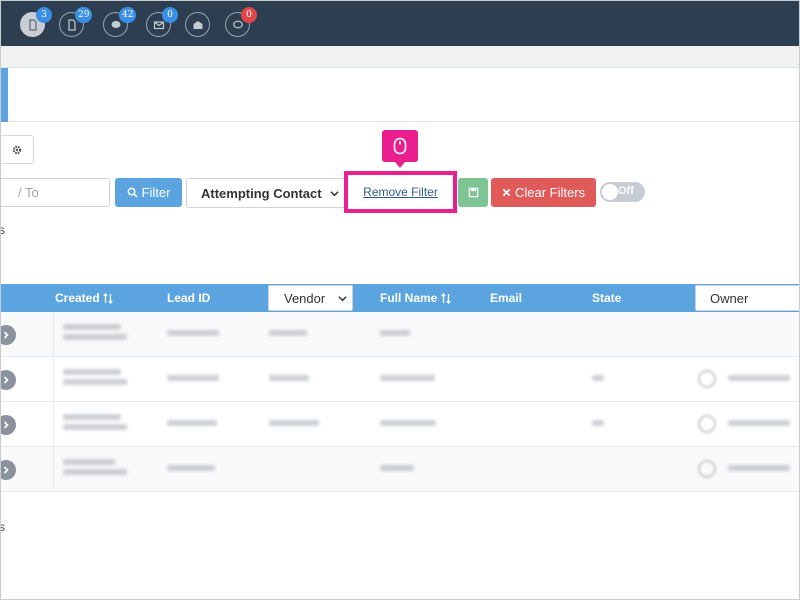  I want to click on click-indicator-callout, so click(400, 149).